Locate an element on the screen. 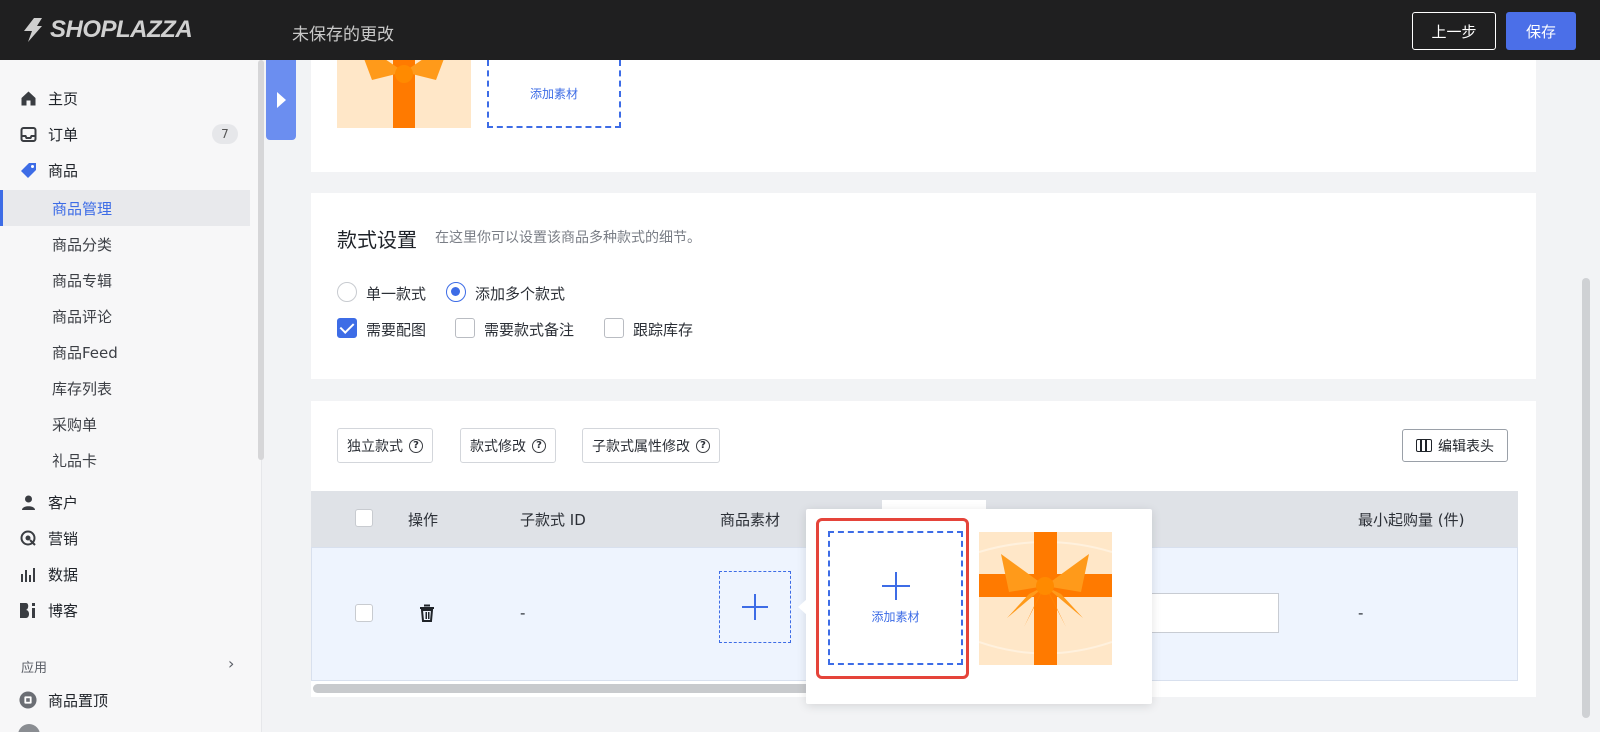  top-bar: SHOPLAZZA 未保存的更改 上一步 保存 is located at coordinates (800, 30).